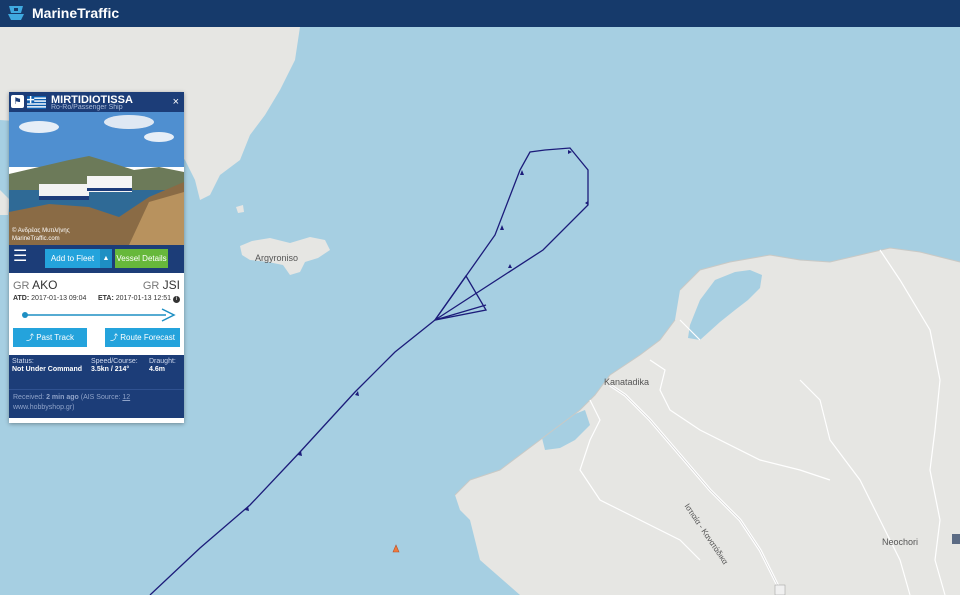  I want to click on place-argyroniso: Argyroniso, so click(277, 258).